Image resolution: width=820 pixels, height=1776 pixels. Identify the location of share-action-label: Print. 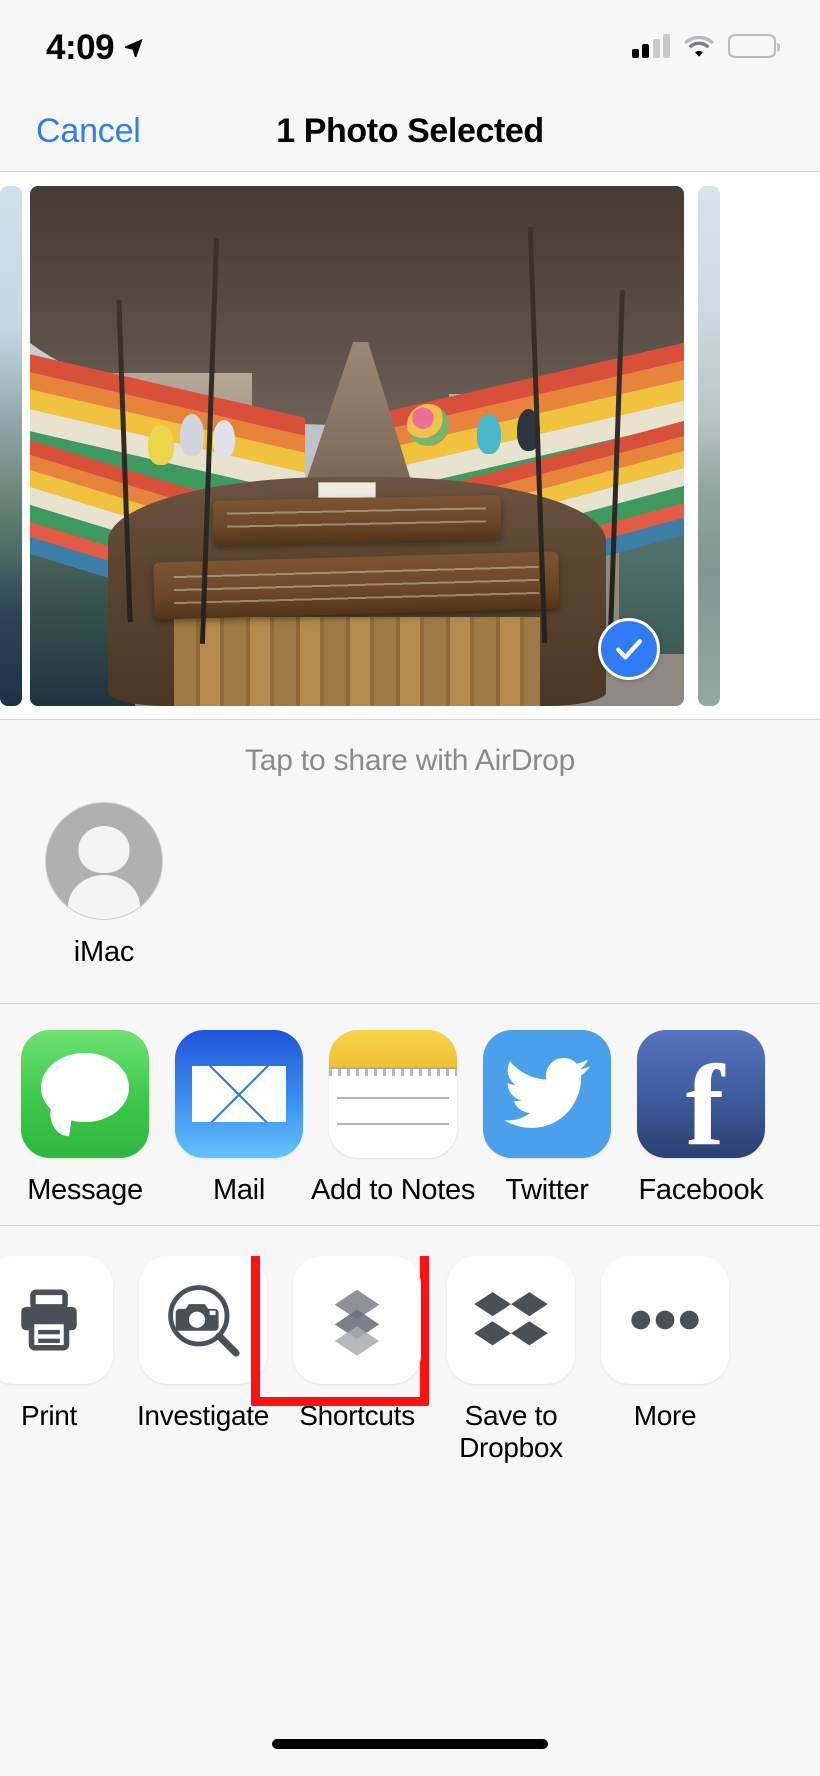
(49, 1415).